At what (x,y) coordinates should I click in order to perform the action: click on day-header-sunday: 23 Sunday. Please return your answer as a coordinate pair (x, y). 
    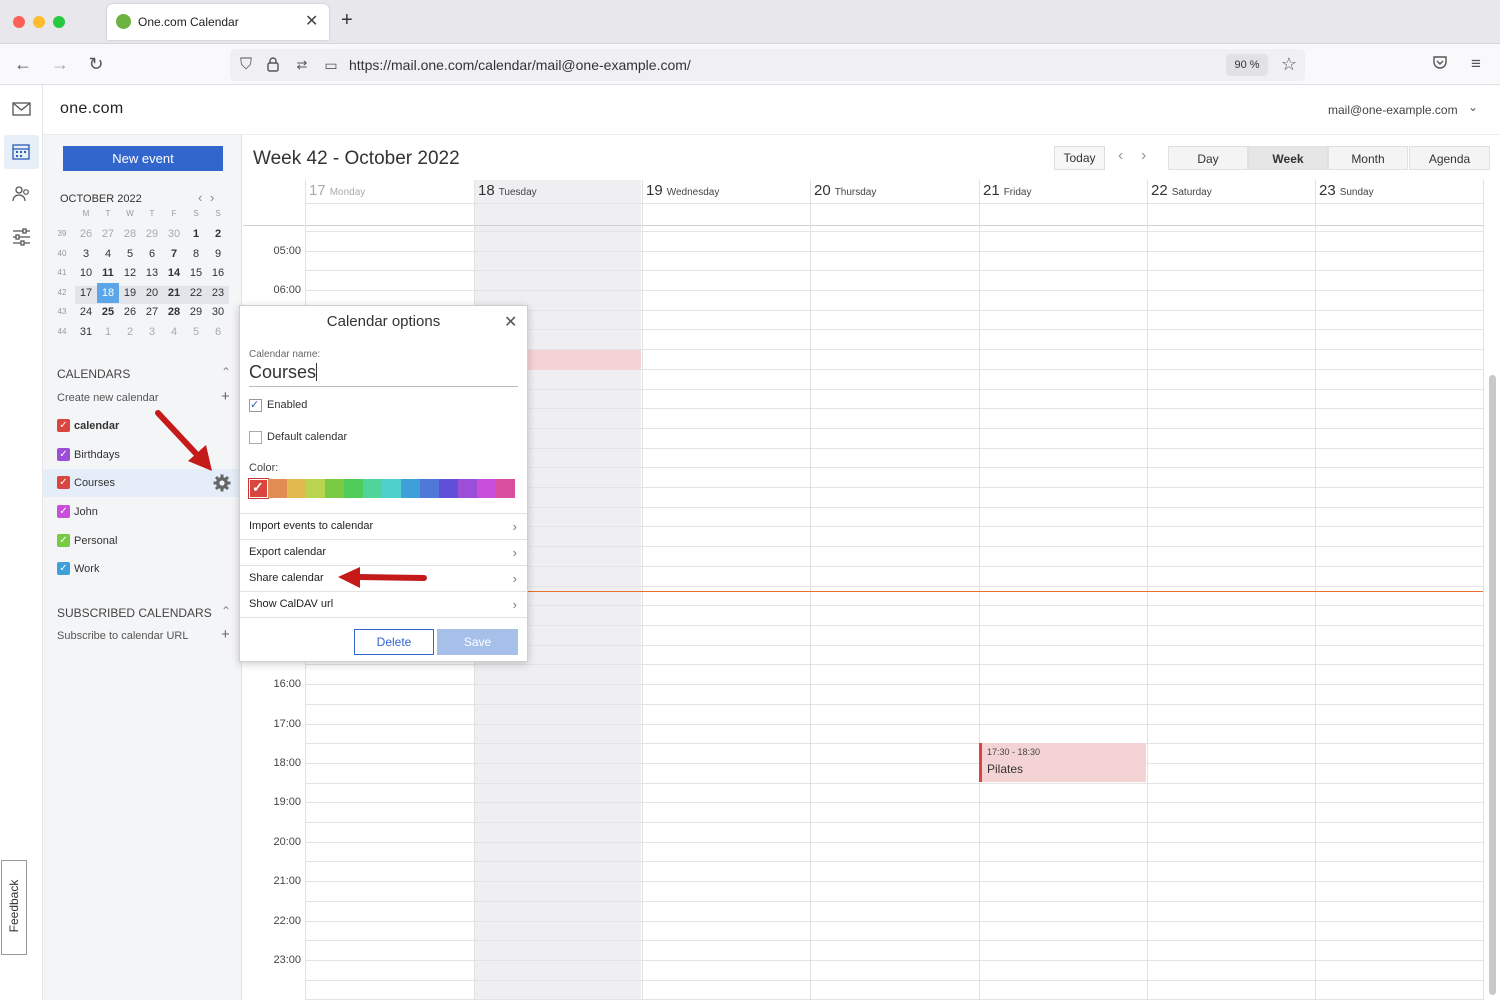
    Looking at the image, I should click on (1399, 192).